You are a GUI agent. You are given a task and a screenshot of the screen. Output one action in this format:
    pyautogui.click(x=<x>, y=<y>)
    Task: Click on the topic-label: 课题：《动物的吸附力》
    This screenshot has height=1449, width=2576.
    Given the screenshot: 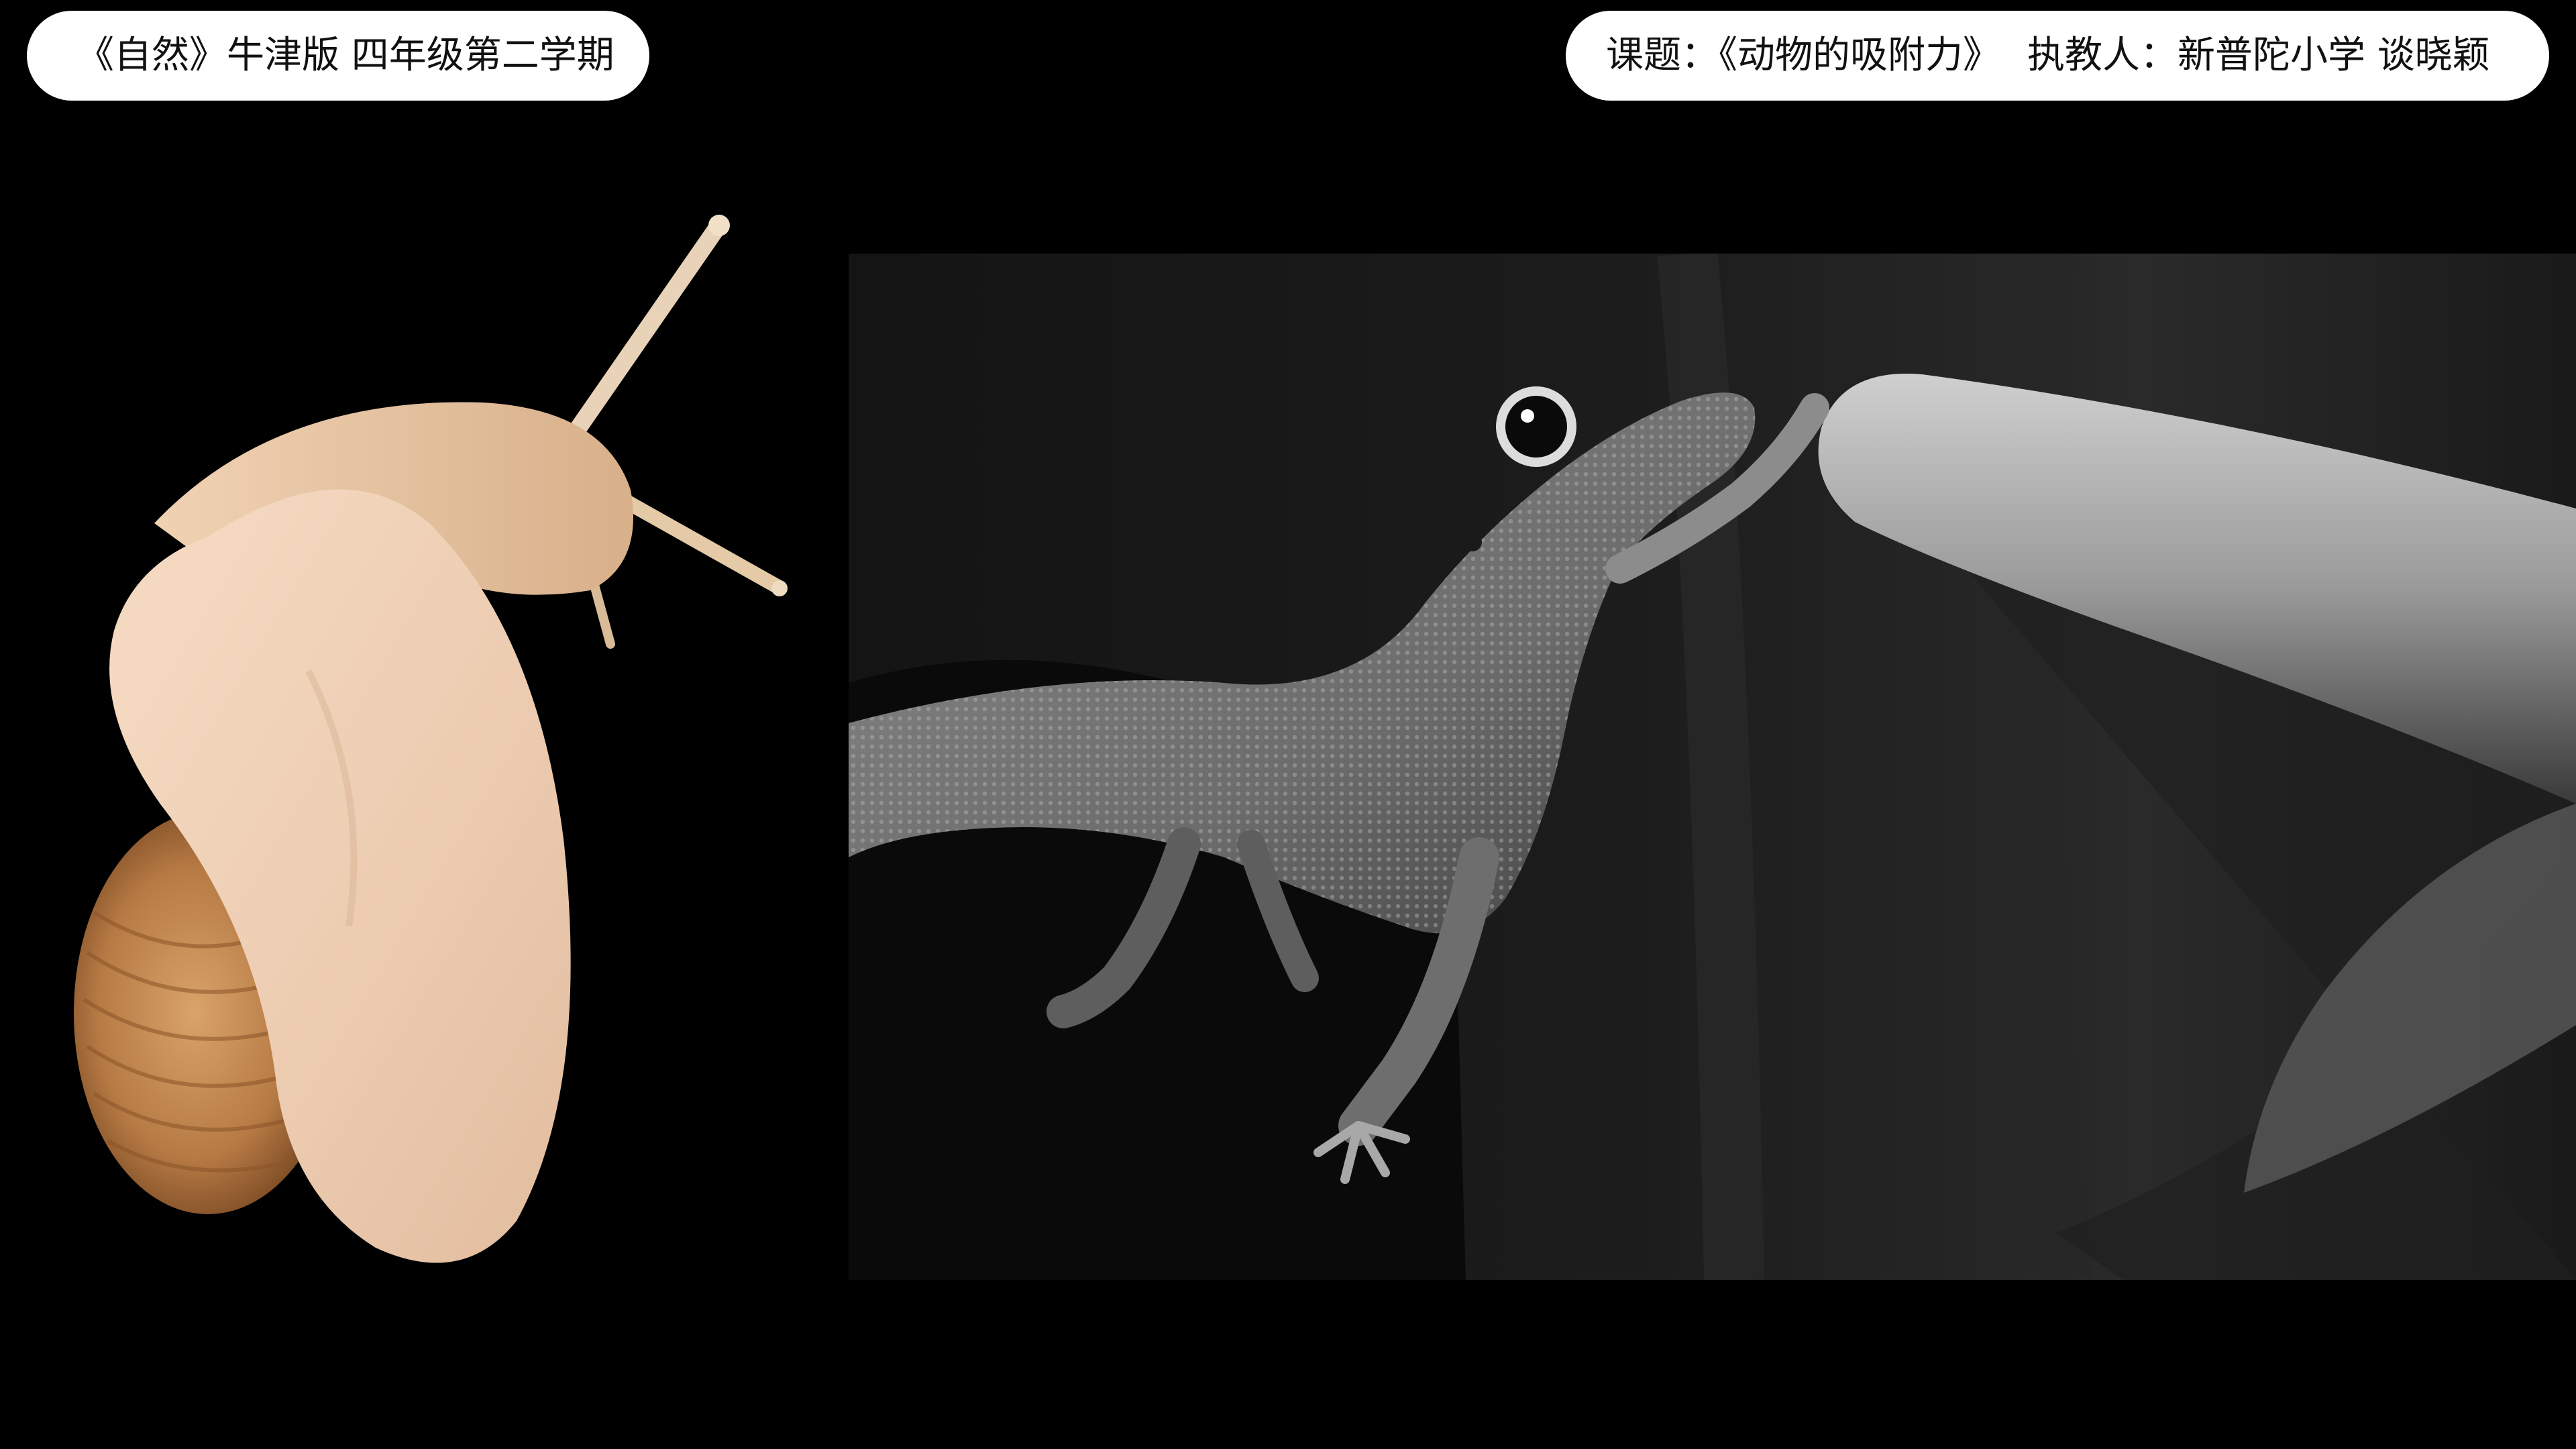 What is the action you would take?
    pyautogui.click(x=1803, y=55)
    